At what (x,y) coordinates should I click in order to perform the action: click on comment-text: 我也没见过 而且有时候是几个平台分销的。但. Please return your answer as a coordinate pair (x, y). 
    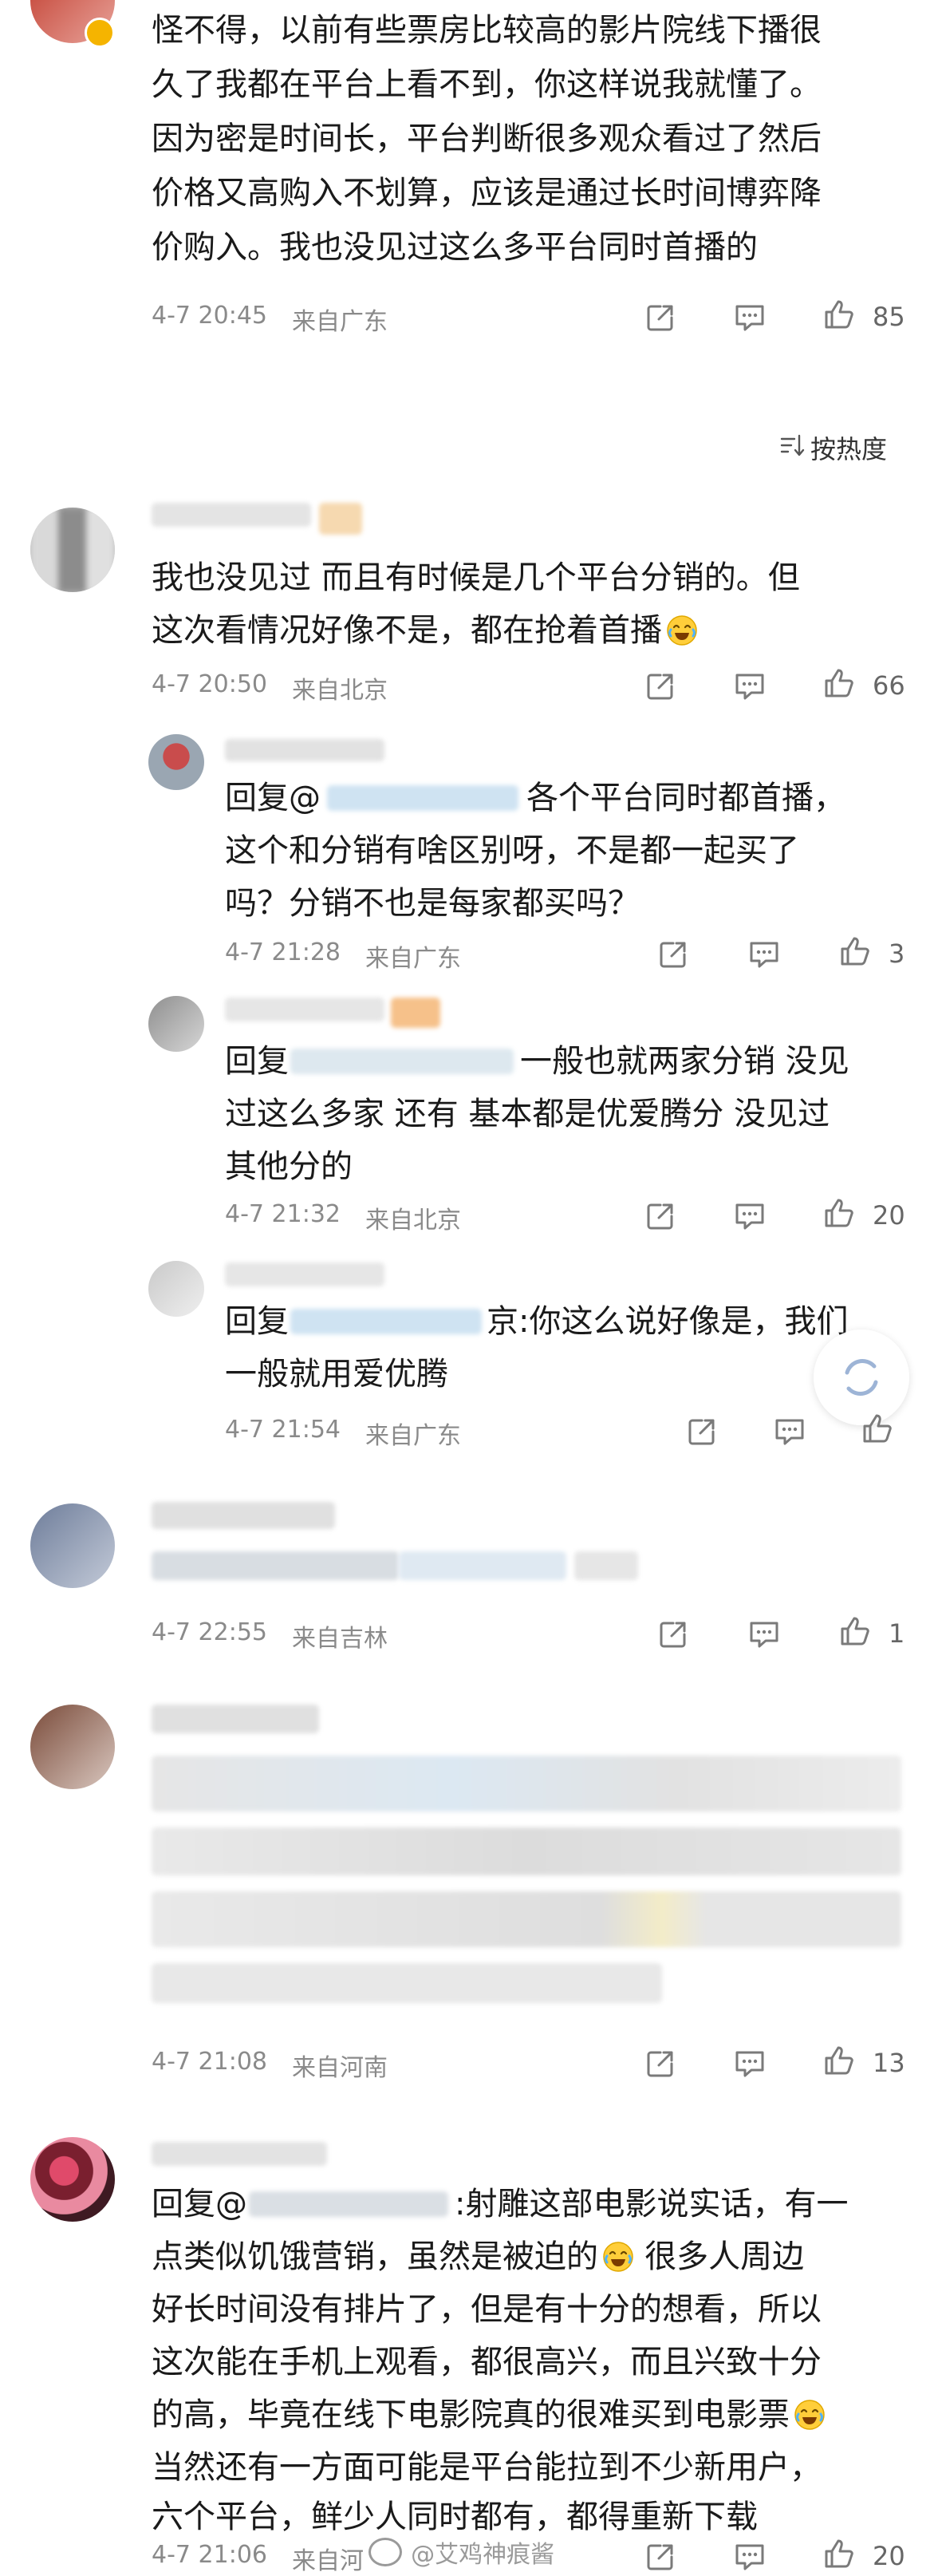
    Looking at the image, I should click on (476, 577).